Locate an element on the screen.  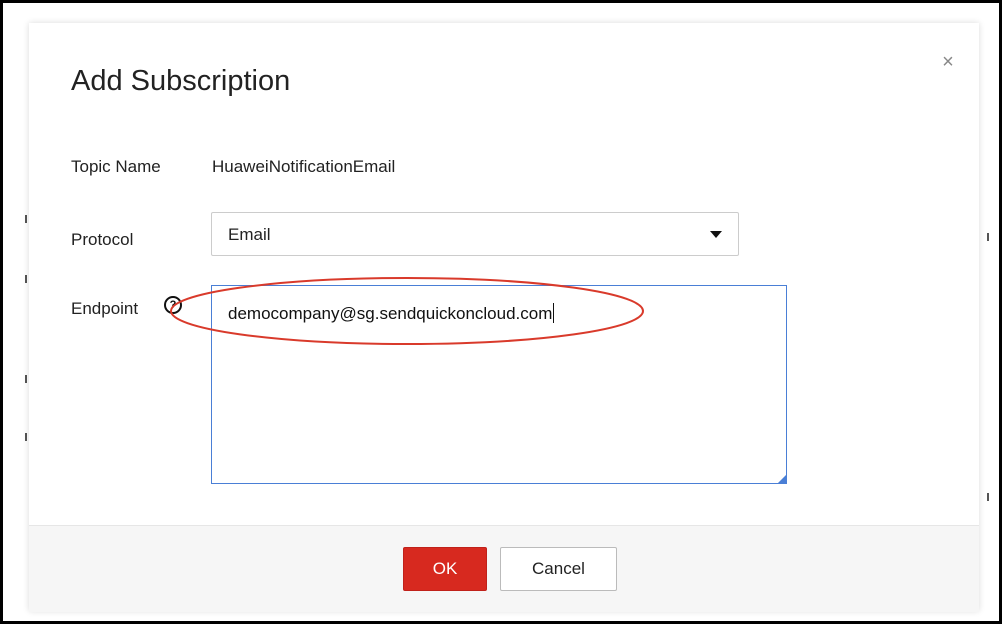
topic-name-label: Topic Name is located at coordinates (116, 166).